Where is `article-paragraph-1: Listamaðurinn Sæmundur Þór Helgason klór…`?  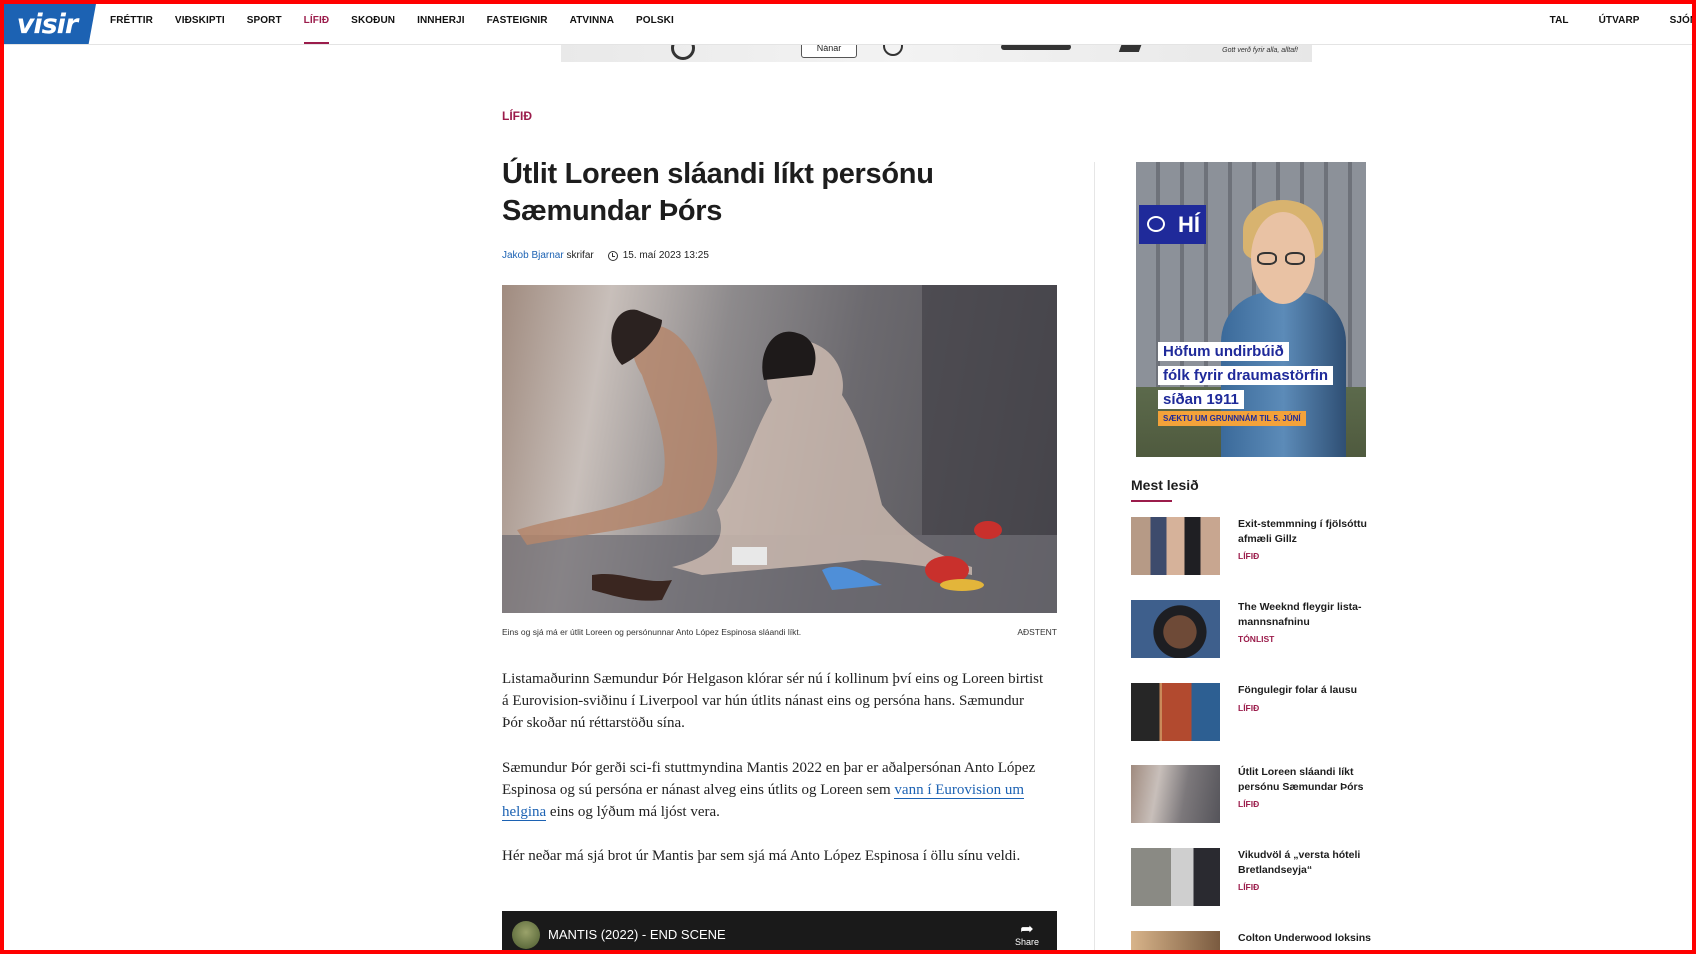 article-paragraph-1: Listamaðurinn Sæmundur Þór Helgason klór… is located at coordinates (773, 701).